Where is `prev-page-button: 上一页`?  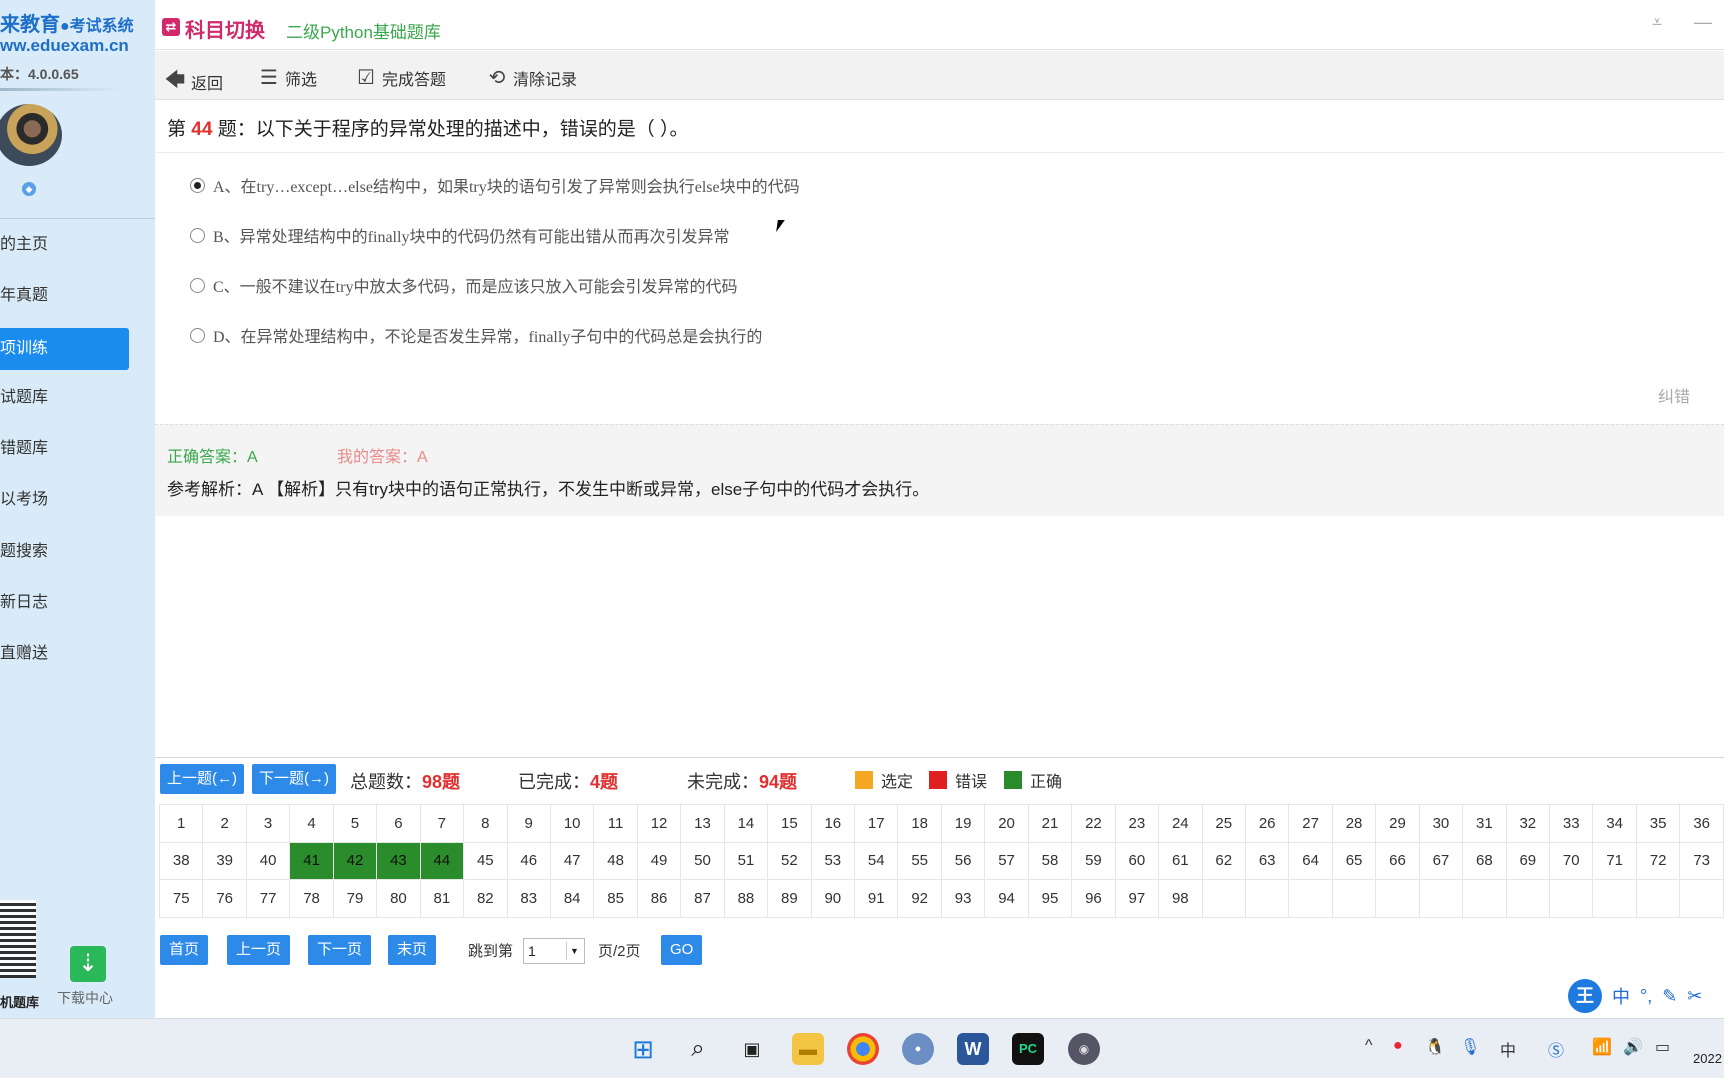 prev-page-button: 上一页 is located at coordinates (259, 950).